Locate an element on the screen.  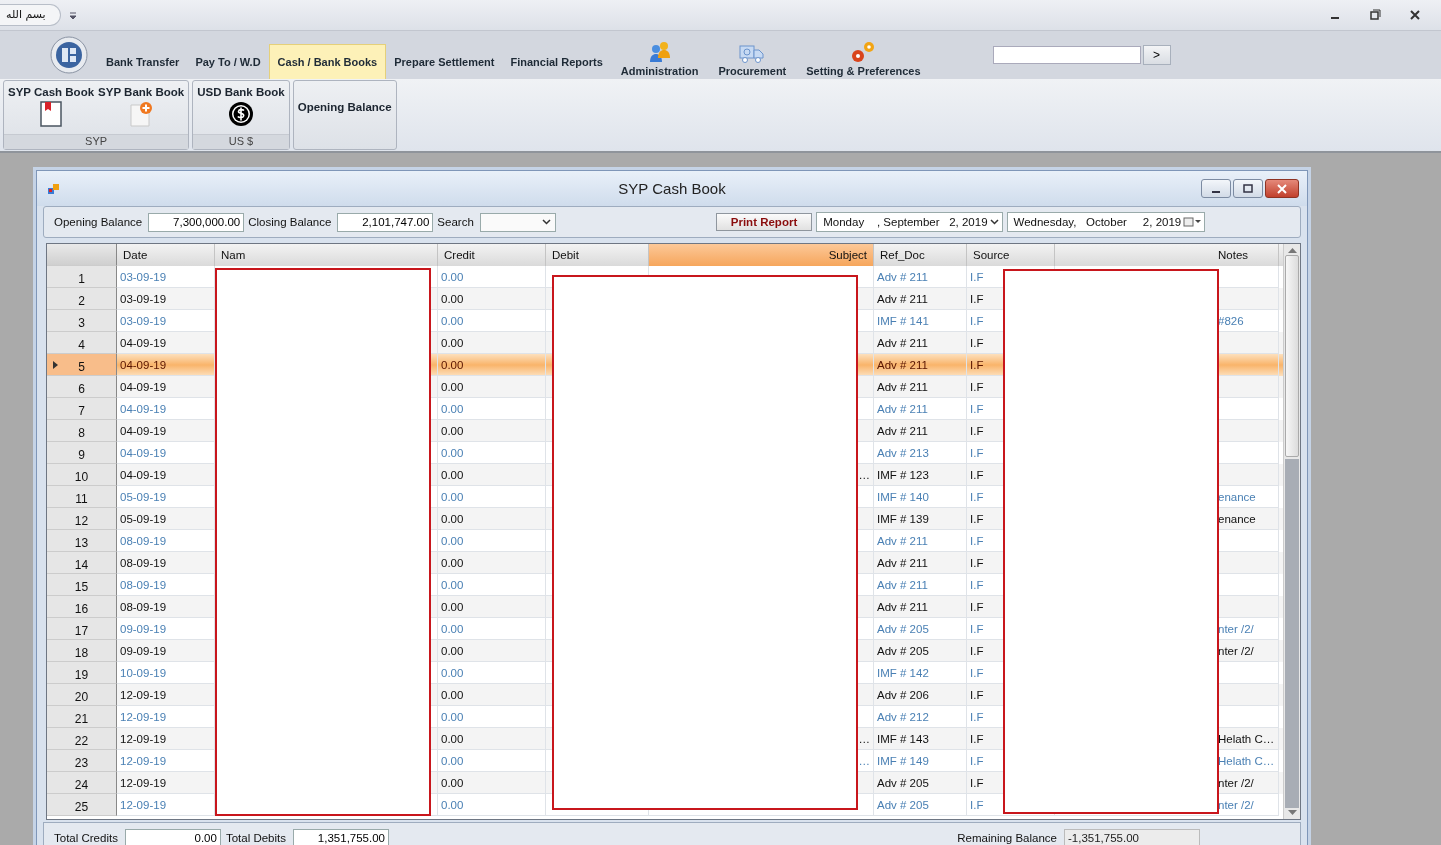
row-header: 7 is located at coordinates (82, 409).